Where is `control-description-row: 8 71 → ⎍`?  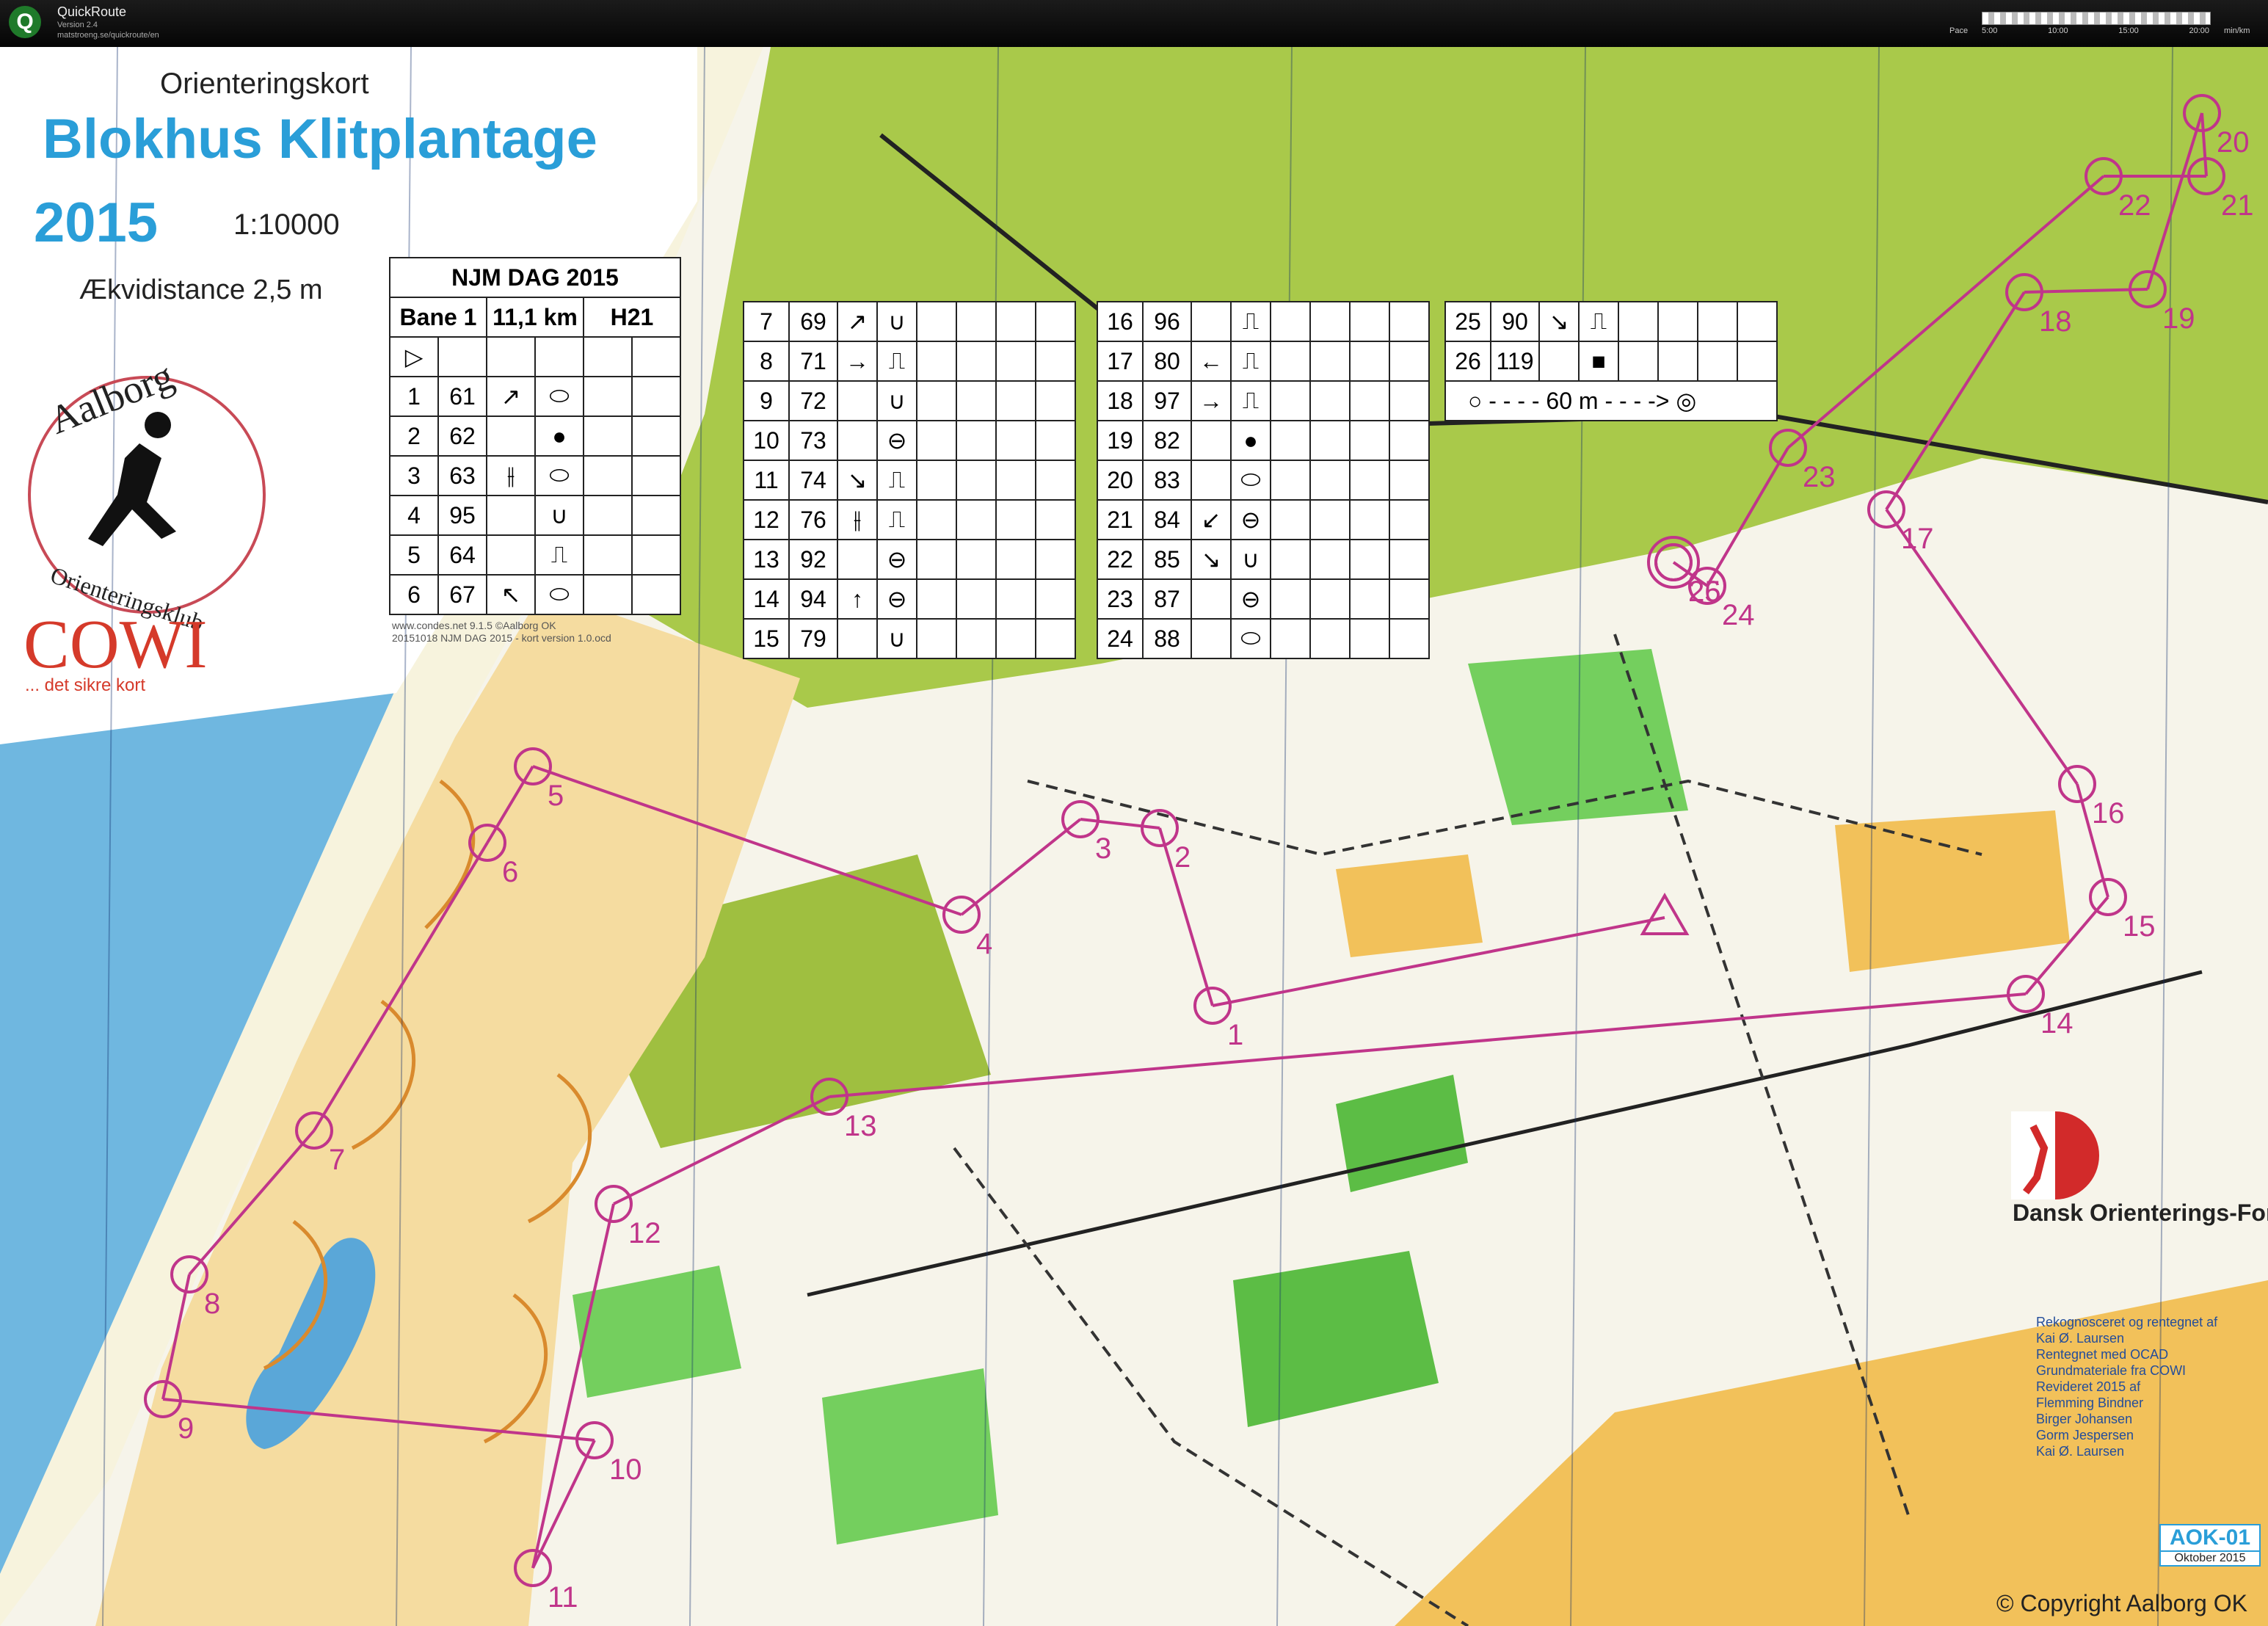 control-description-row: 8 71 → ⎍ is located at coordinates (909, 362).